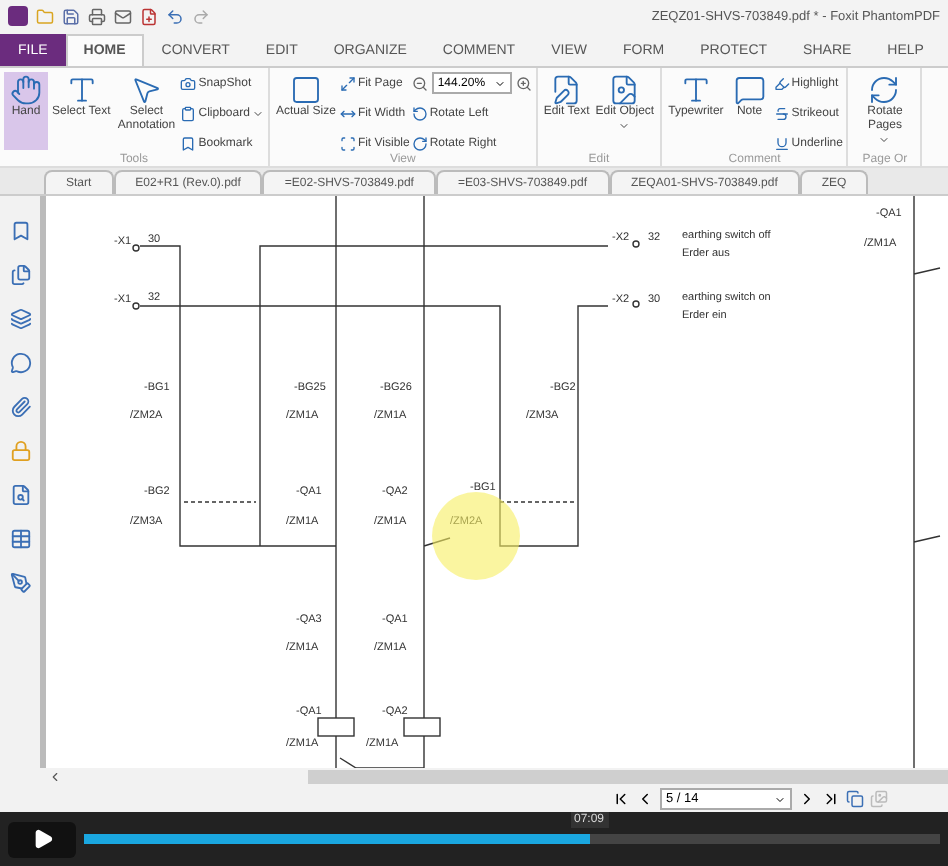 This screenshot has width=948, height=866. Describe the element at coordinates (305, 90) in the screenshot. I see `page-icon` at that location.